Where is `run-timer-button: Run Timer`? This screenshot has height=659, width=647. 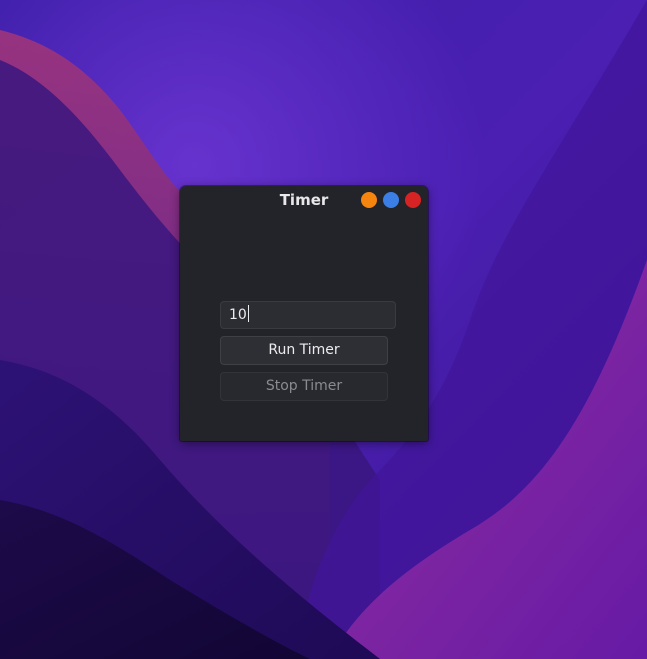
run-timer-button: Run Timer is located at coordinates (304, 350).